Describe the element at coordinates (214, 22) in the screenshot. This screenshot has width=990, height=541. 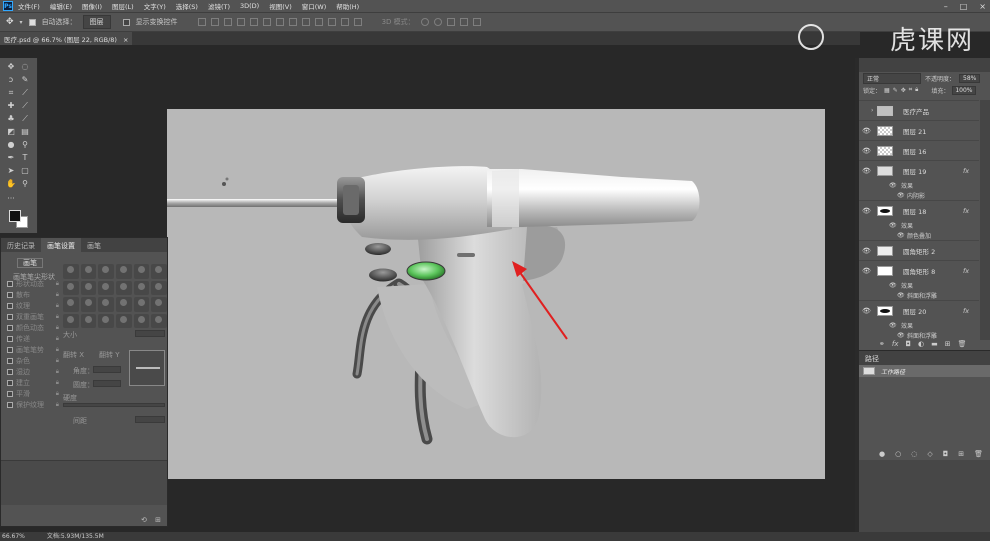
I see `align-middle-icon` at that location.